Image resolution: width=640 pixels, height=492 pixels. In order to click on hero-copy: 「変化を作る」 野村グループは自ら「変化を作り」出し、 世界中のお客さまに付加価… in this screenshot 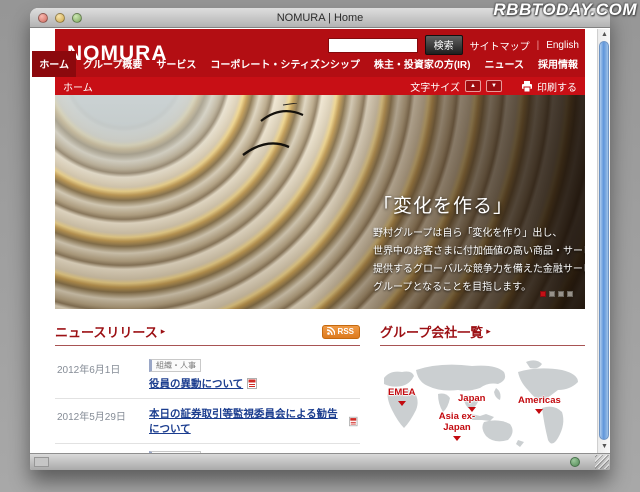, I will do `click(479, 244)`.